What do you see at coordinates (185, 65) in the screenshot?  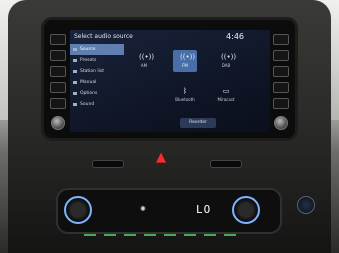 I see `source-label: FM` at bounding box center [185, 65].